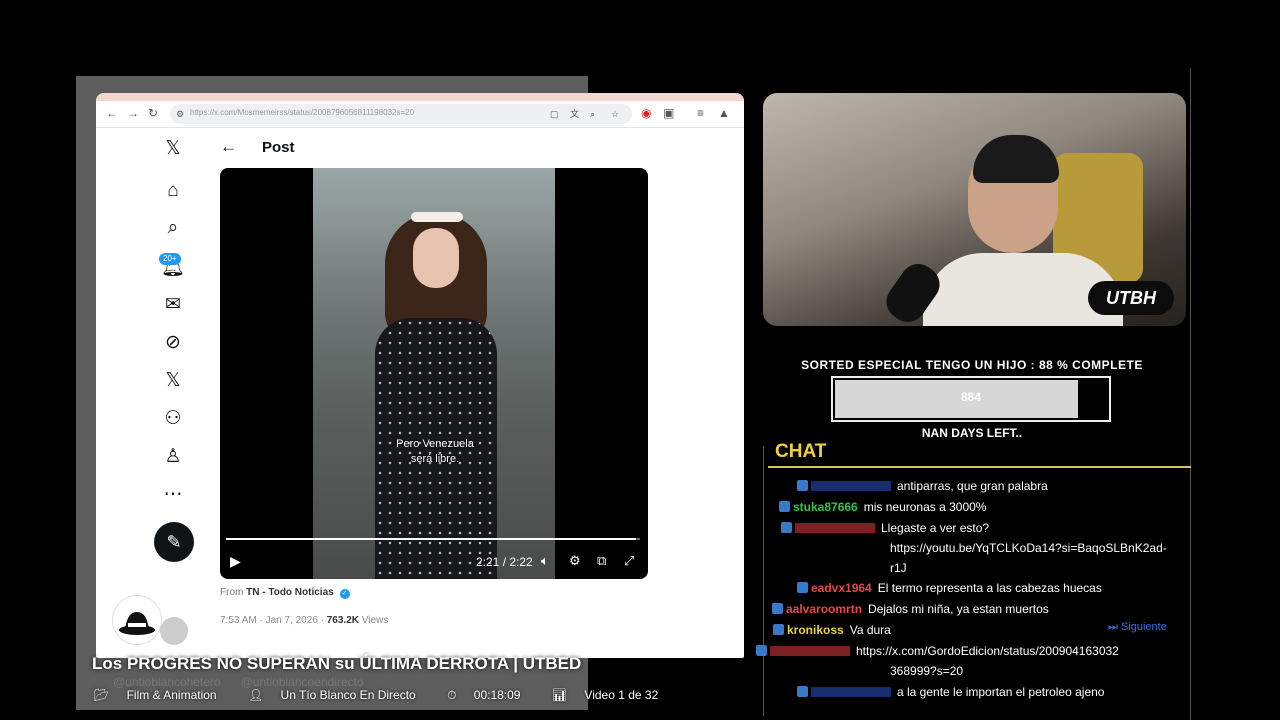 The image size is (1280, 720). Describe the element at coordinates (278, 147) in the screenshot. I see `post-title: Post` at that location.